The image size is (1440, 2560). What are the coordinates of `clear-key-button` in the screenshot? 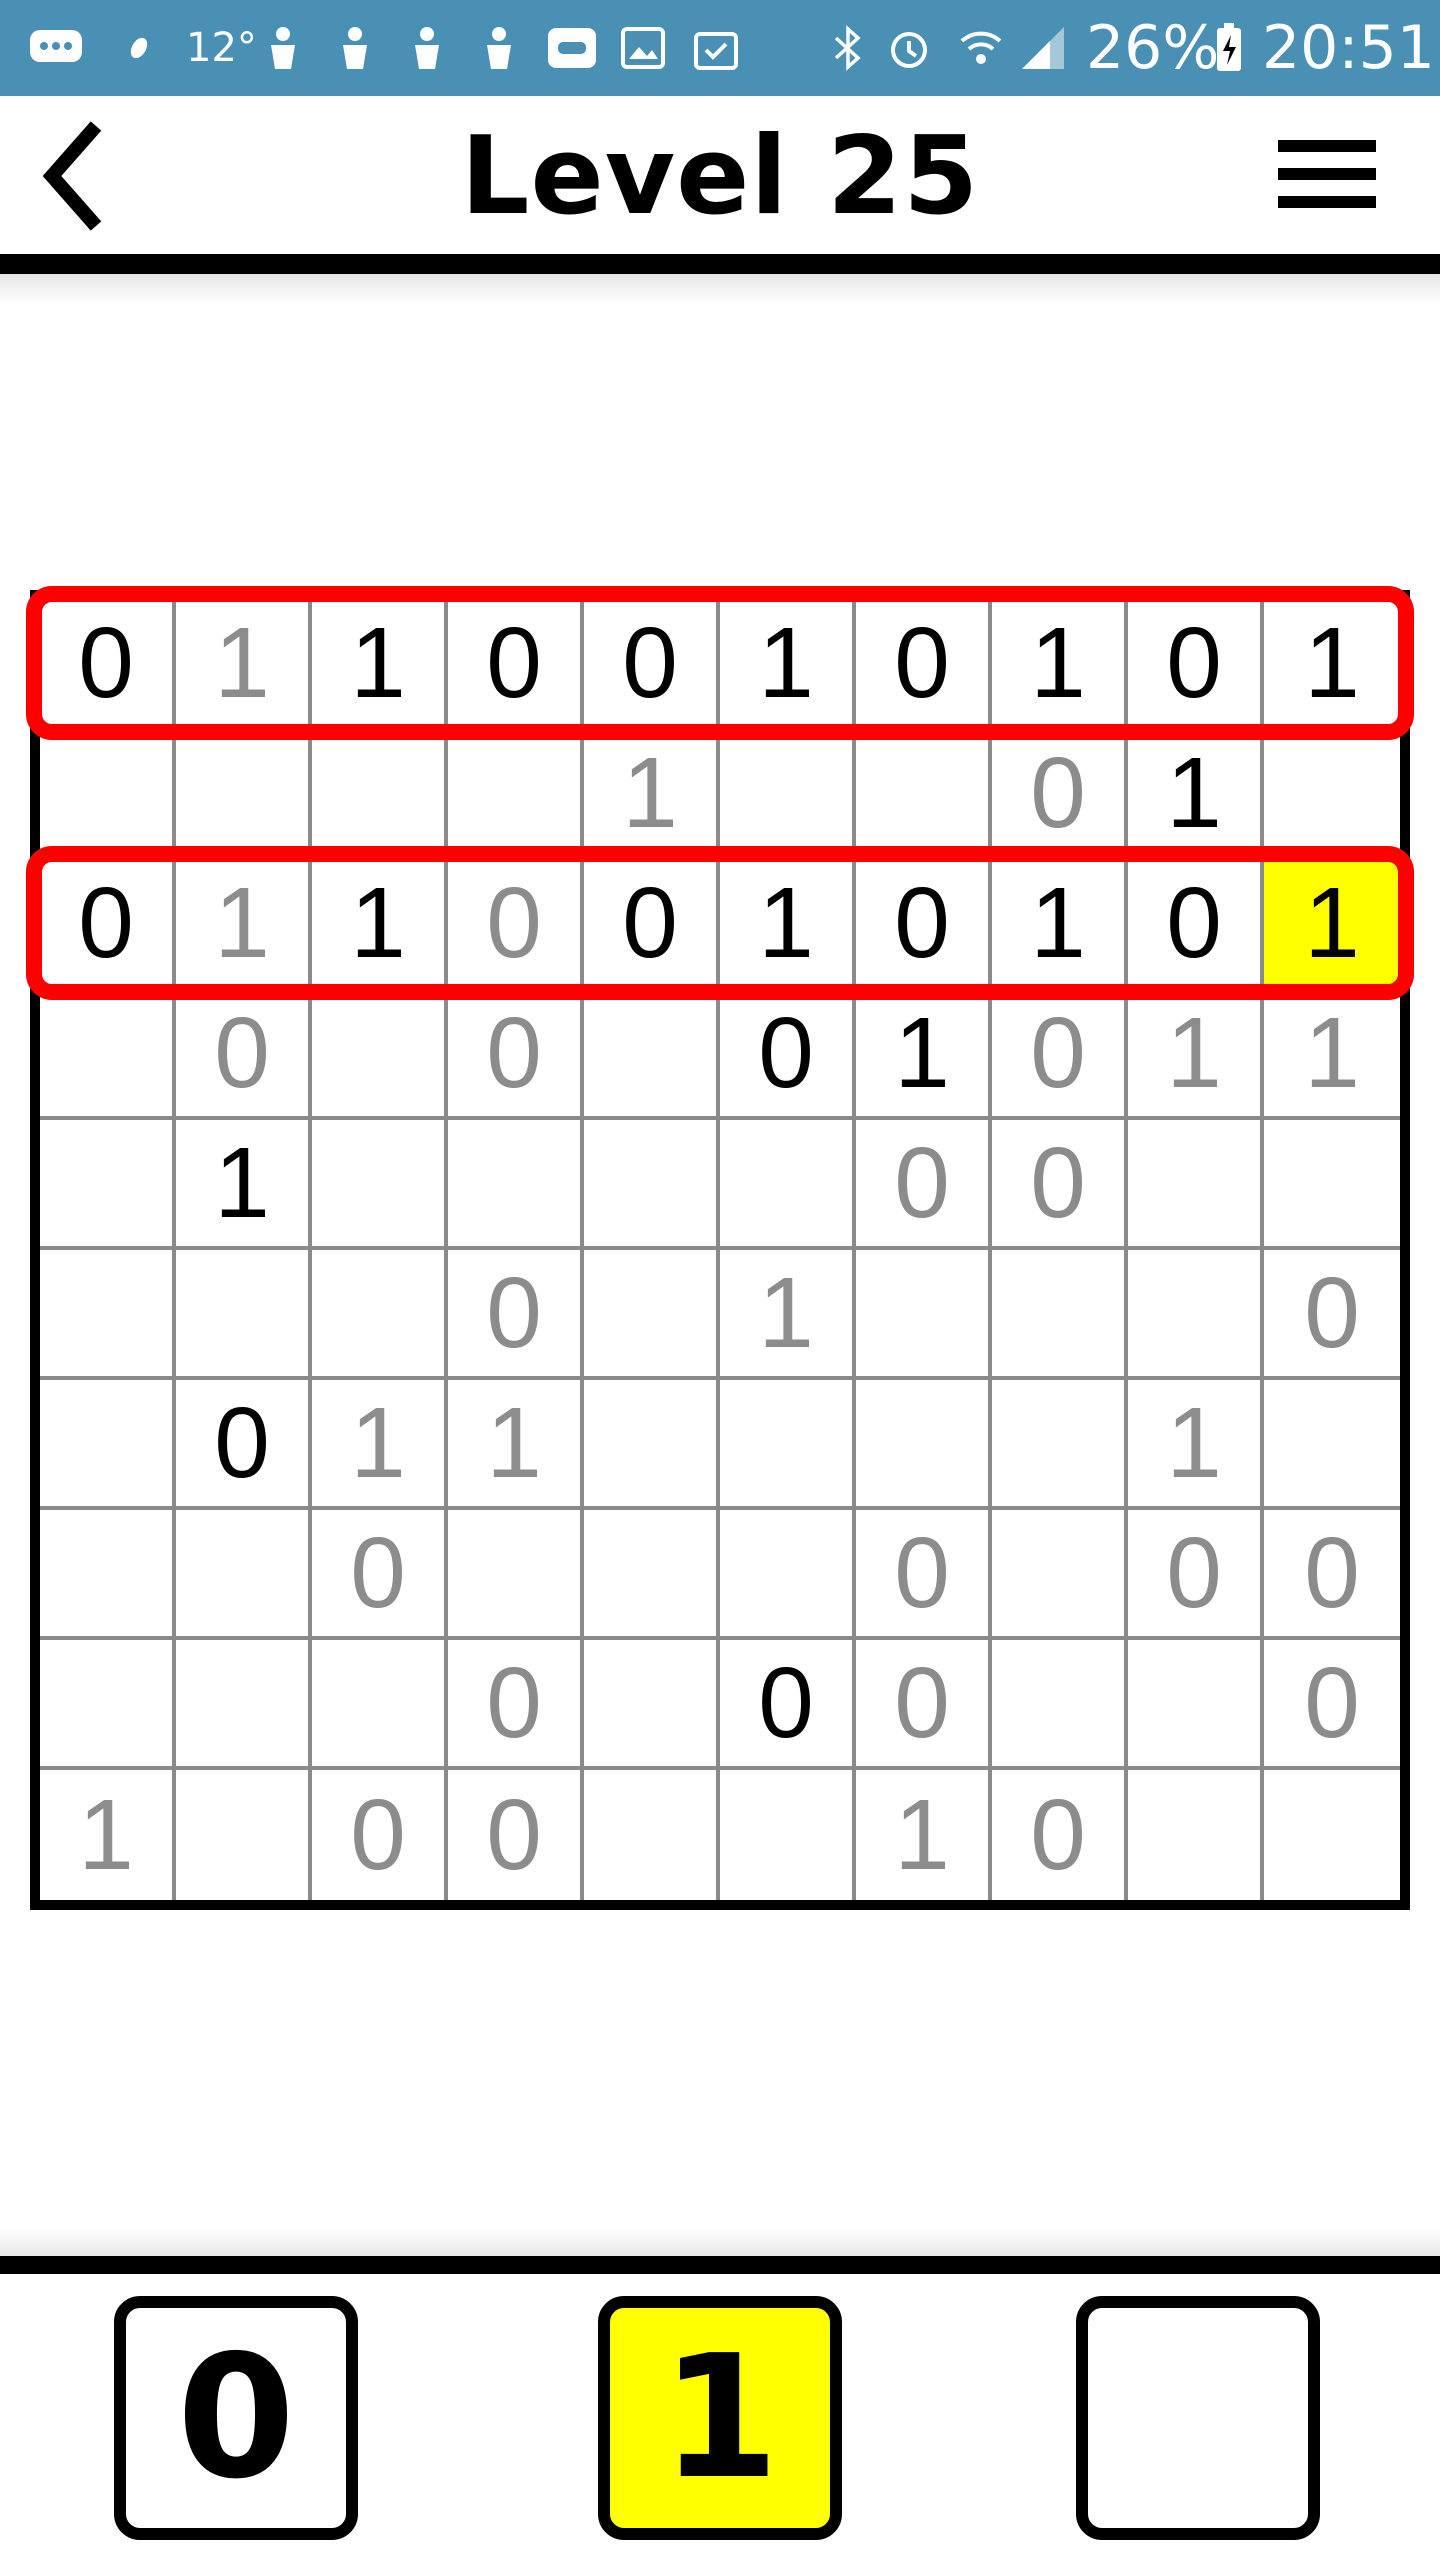 It's located at (1198, 2418).